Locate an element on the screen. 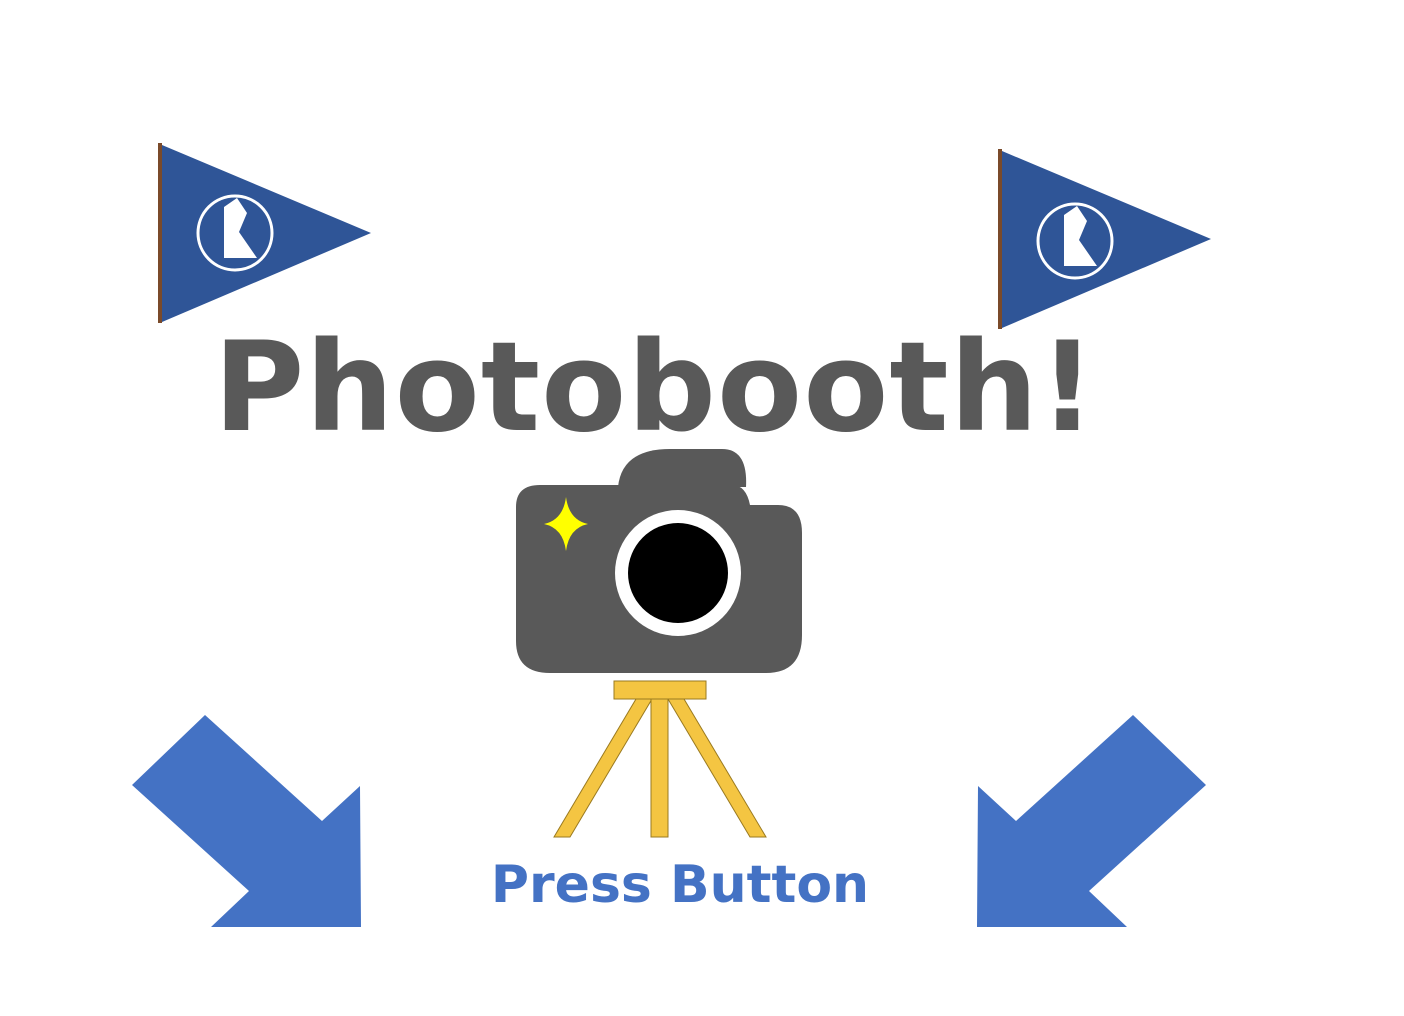 Image resolution: width=1404 pixels, height=1016 pixels. right-pennant-flag-icon is located at coordinates (1104, 239).